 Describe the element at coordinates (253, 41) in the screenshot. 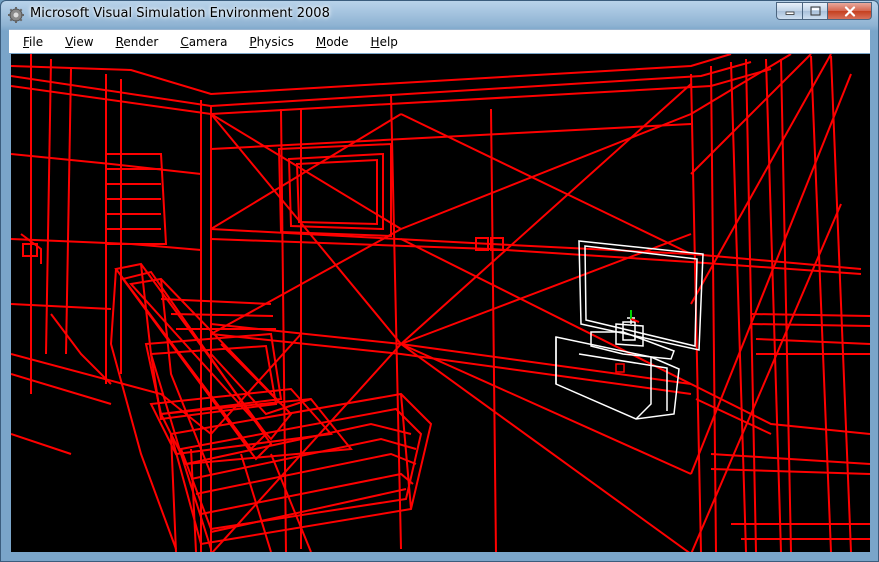

I see `menu-physics-accel: P` at that location.